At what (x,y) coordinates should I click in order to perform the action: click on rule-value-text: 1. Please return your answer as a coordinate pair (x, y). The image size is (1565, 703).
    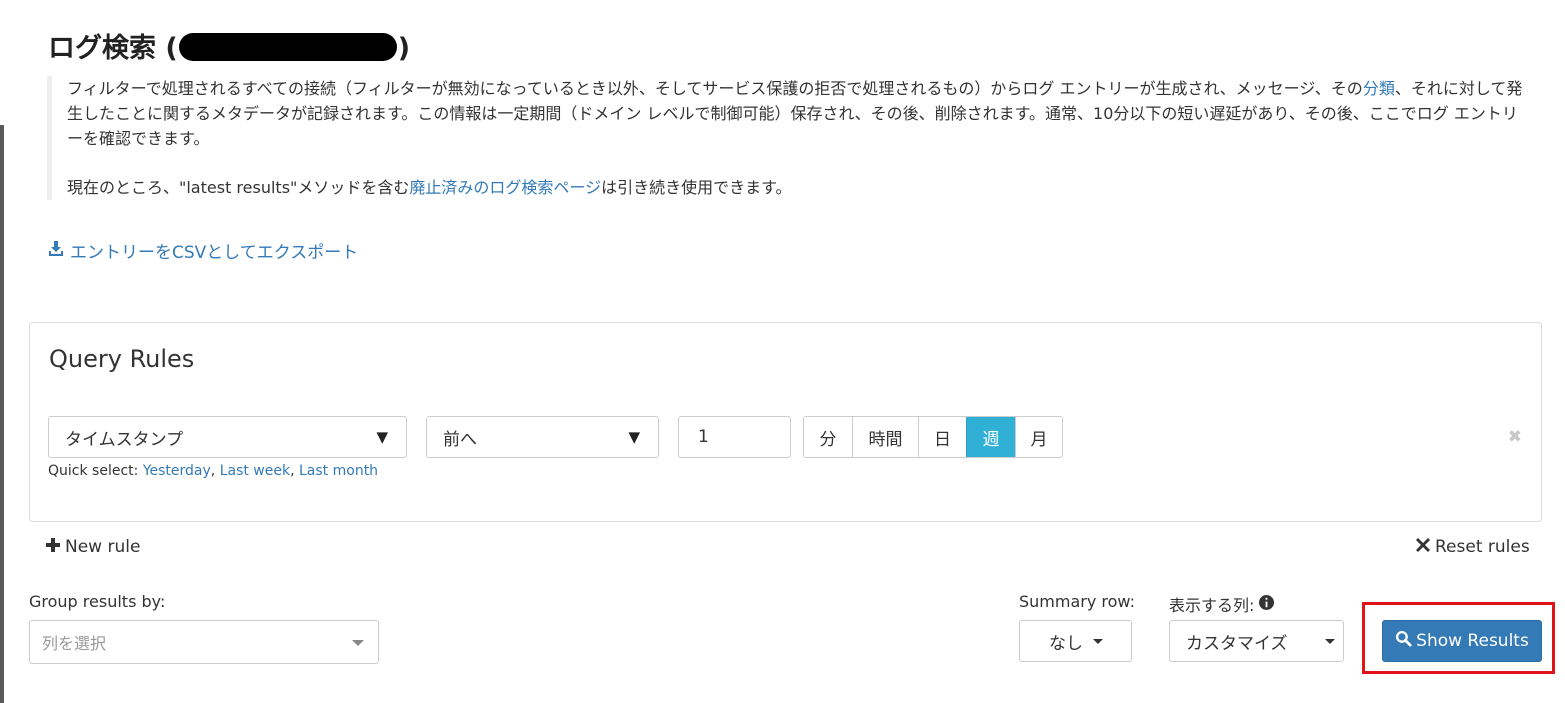
    Looking at the image, I should click on (703, 437).